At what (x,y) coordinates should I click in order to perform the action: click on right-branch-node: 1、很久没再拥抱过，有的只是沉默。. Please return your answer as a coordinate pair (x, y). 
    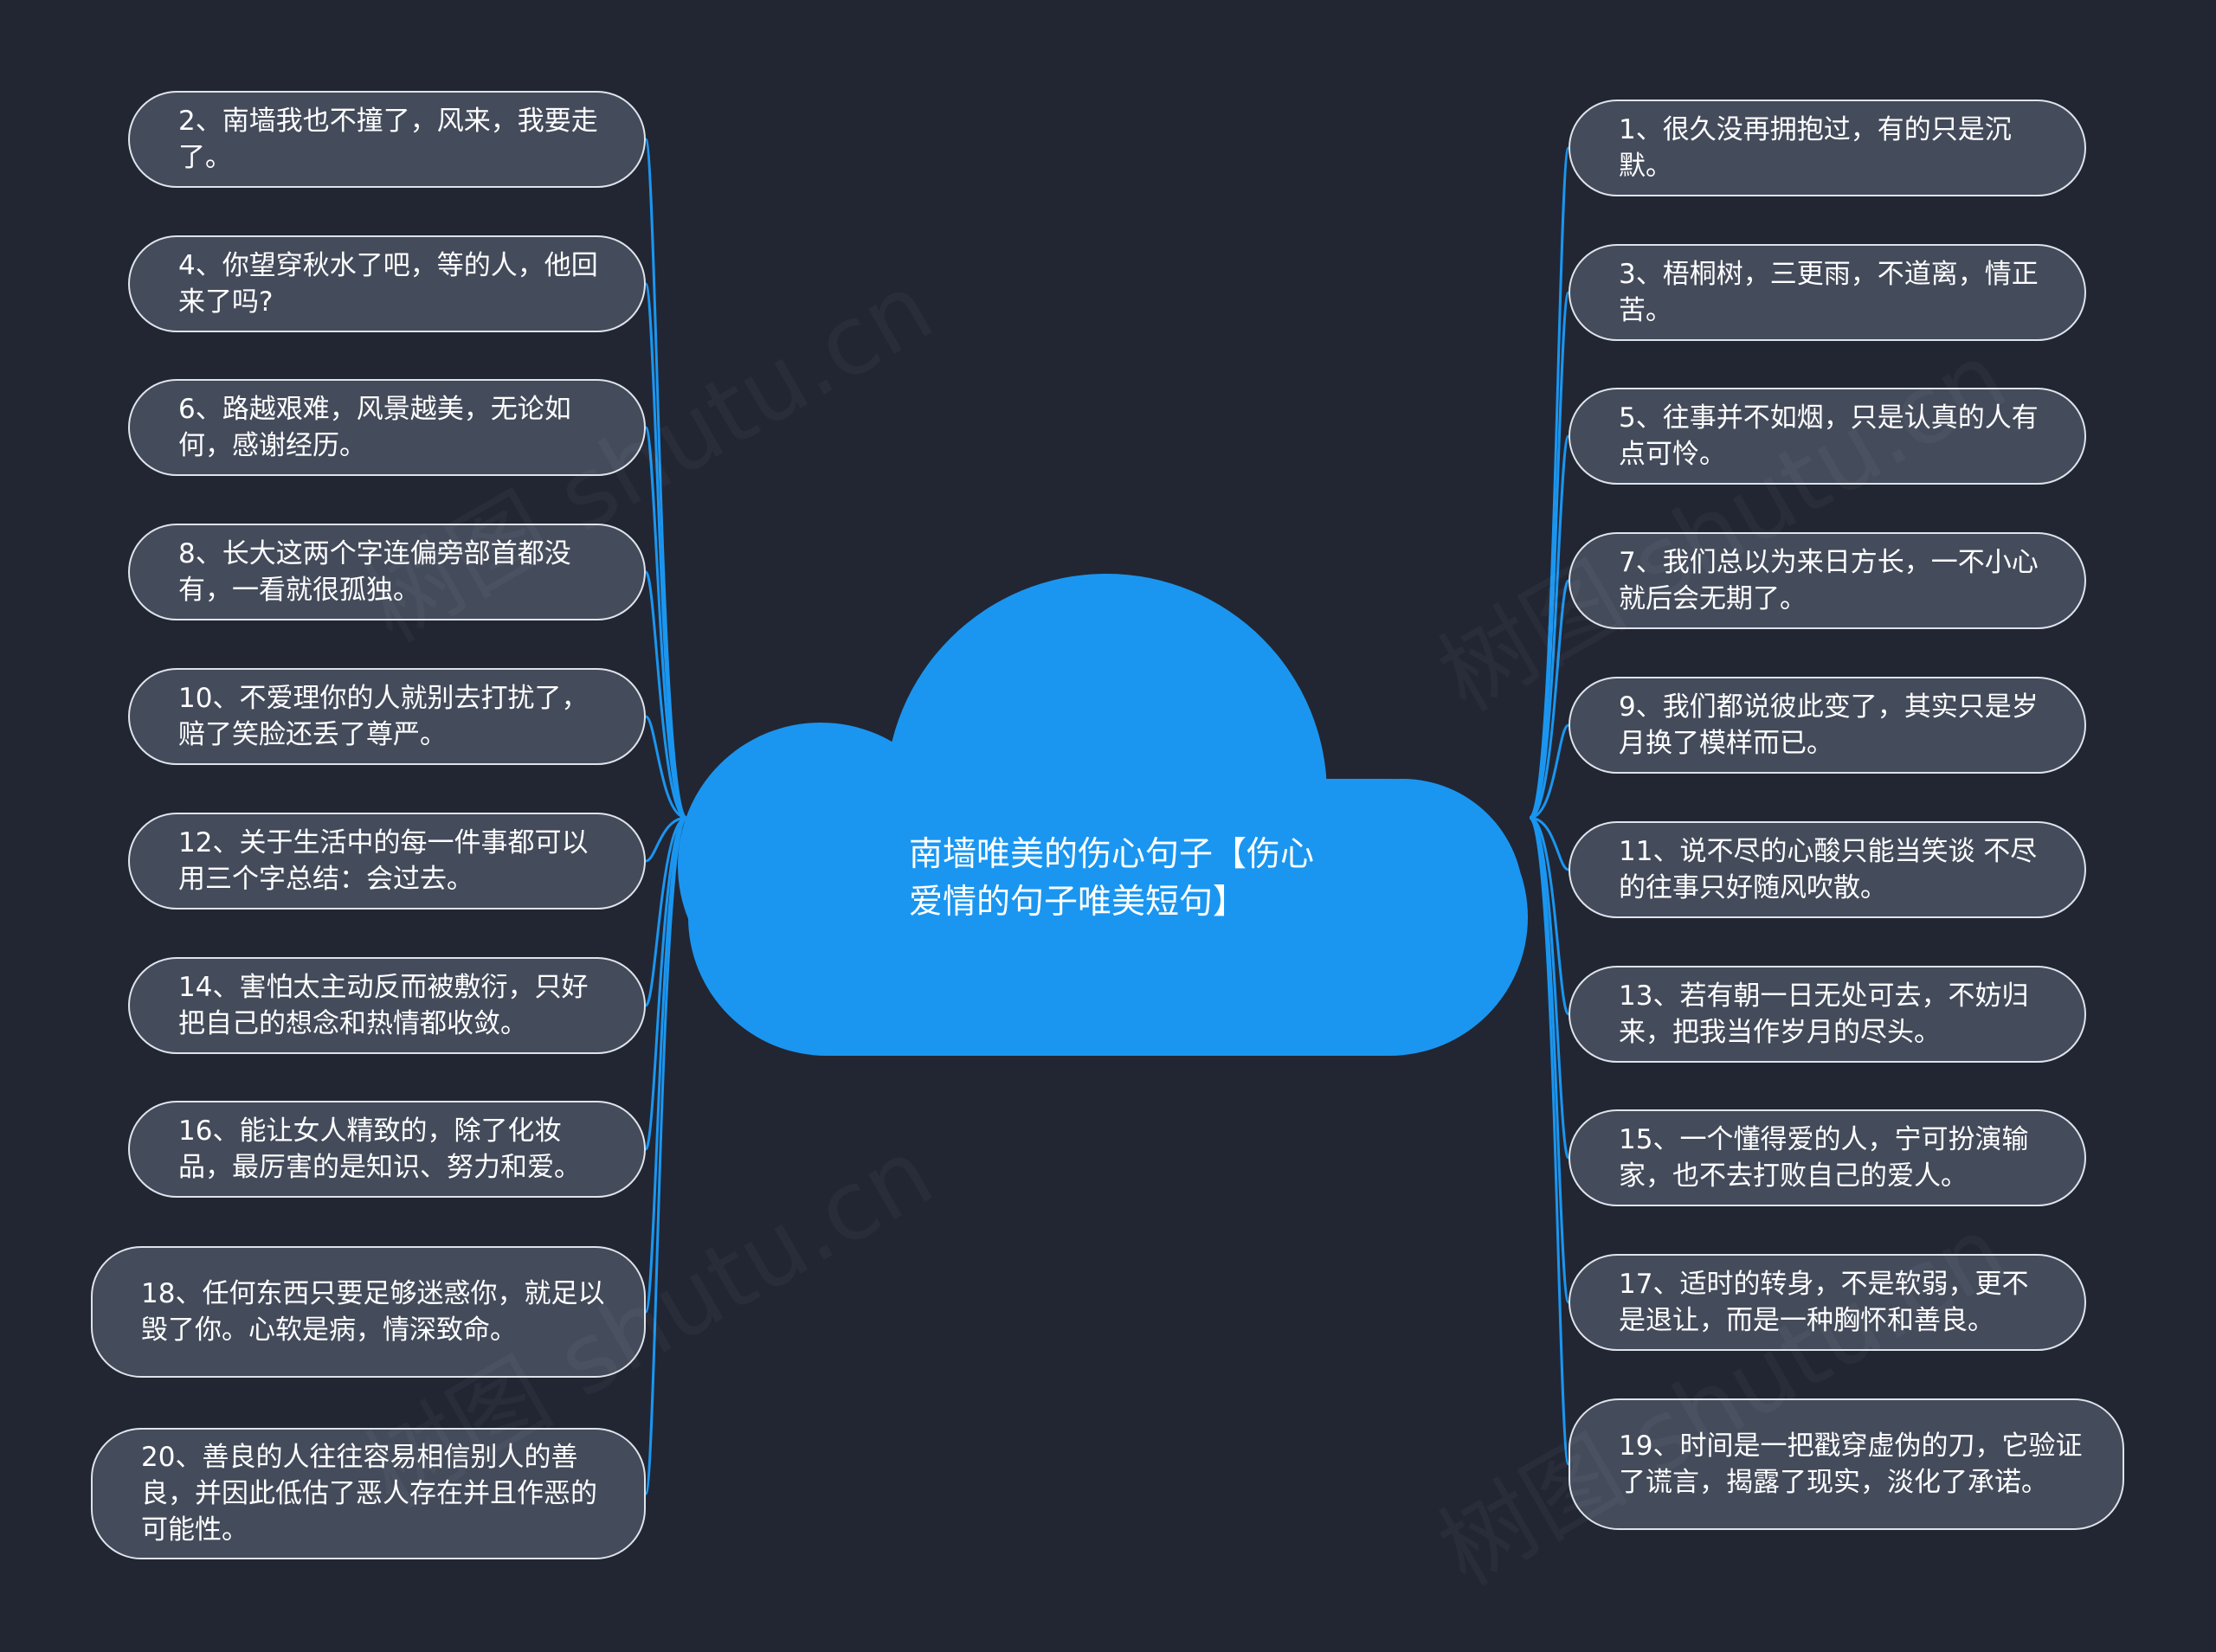
    Looking at the image, I should click on (1827, 148).